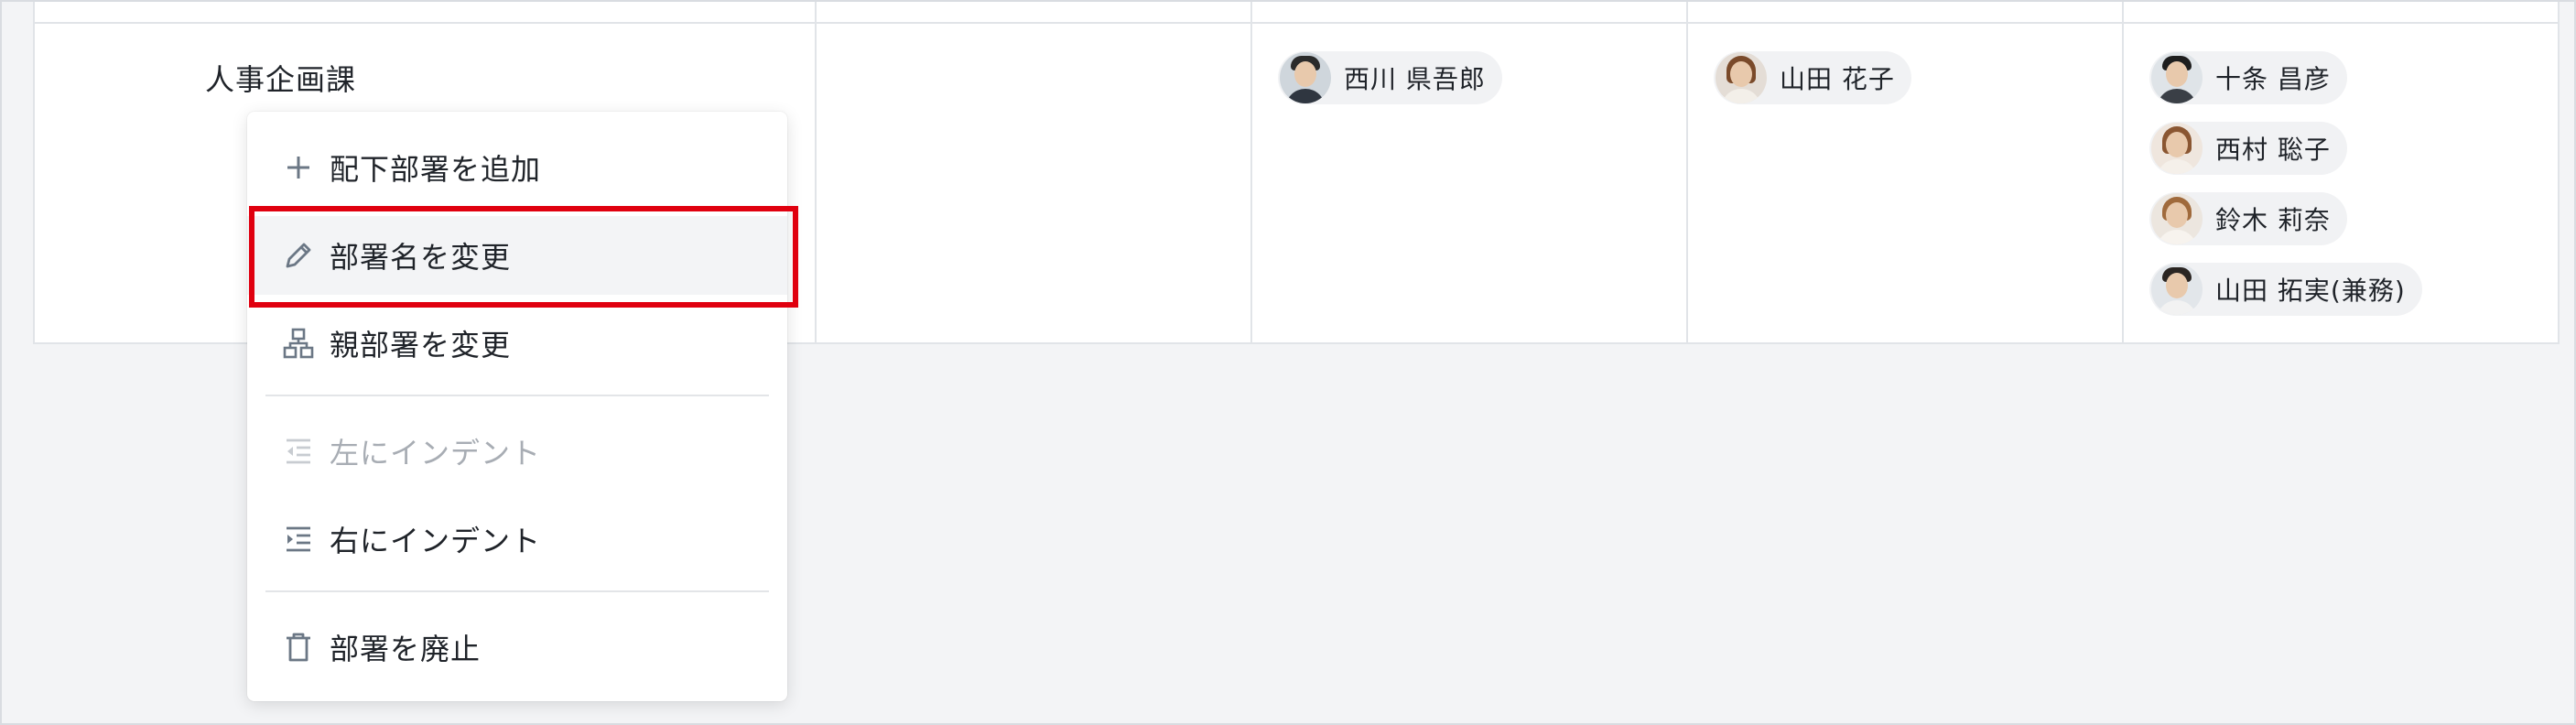 The height and width of the screenshot is (725, 2576). I want to click on menu-item-label: 部署を廃止, so click(406, 649).